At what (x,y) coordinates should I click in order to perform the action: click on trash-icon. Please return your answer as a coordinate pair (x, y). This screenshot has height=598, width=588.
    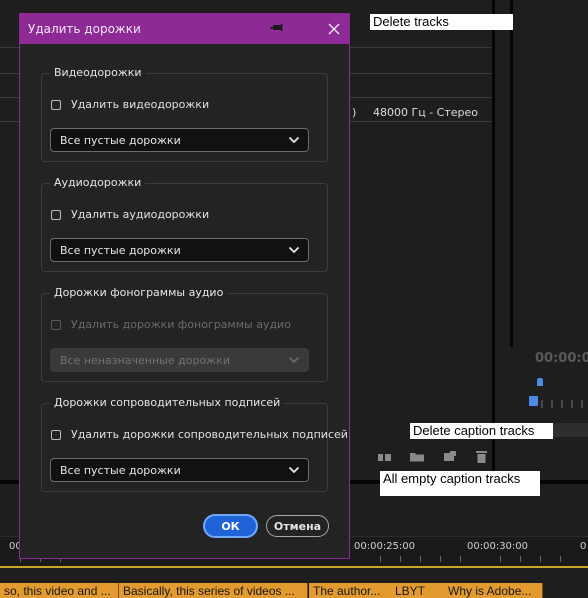
    Looking at the image, I should click on (481, 456).